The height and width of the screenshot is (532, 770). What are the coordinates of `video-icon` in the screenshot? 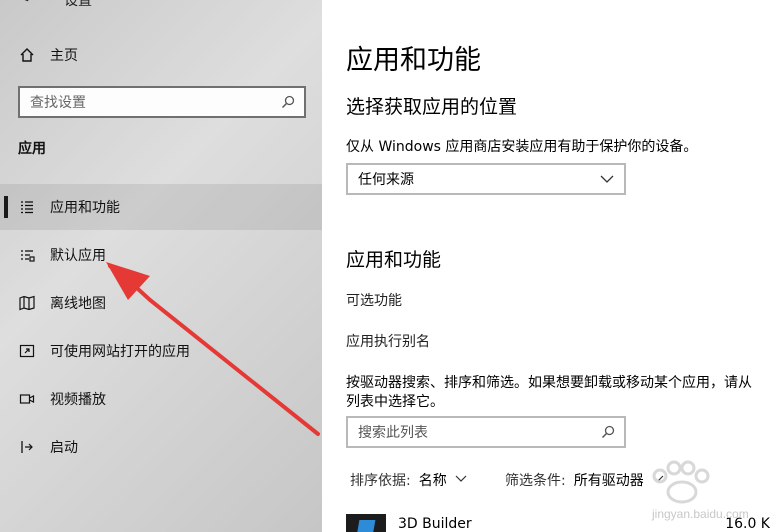 It's located at (25, 399).